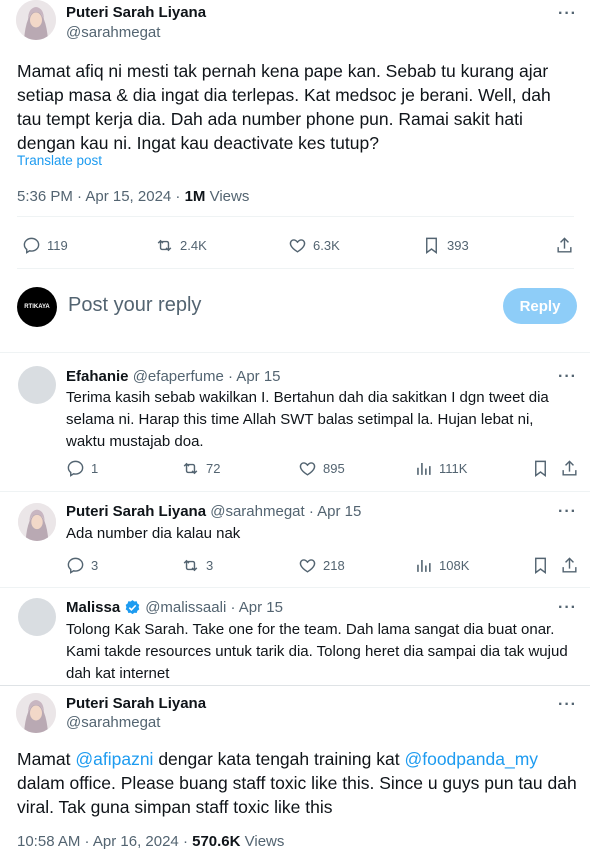 The width and height of the screenshot is (590, 865). What do you see at coordinates (454, 565) in the screenshot?
I see `views-count: 108K` at bounding box center [454, 565].